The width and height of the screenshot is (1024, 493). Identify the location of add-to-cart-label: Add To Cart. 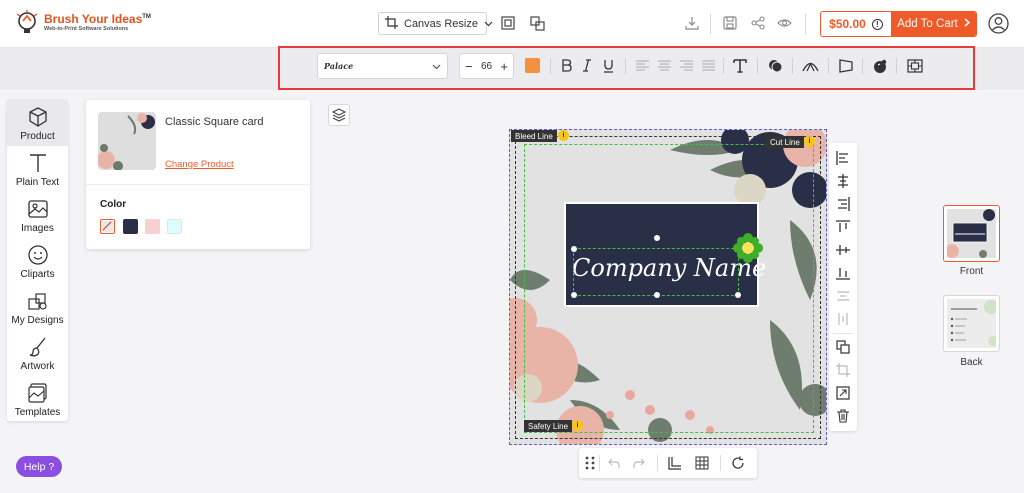
(927, 24).